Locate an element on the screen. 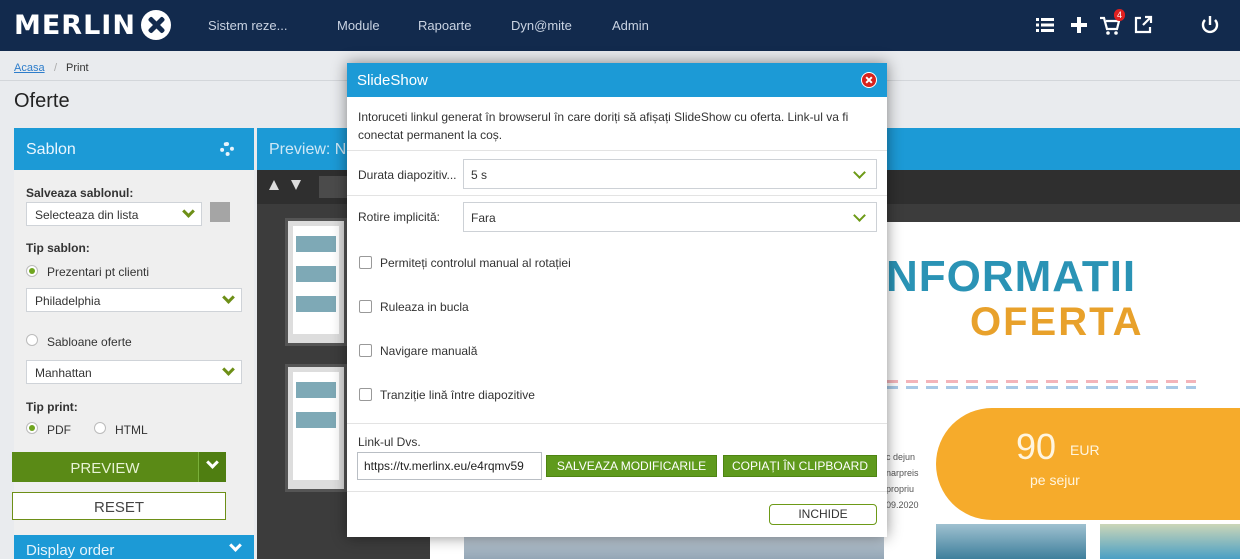 The image size is (1240, 559). price-value: 90 is located at coordinates (1036, 446).